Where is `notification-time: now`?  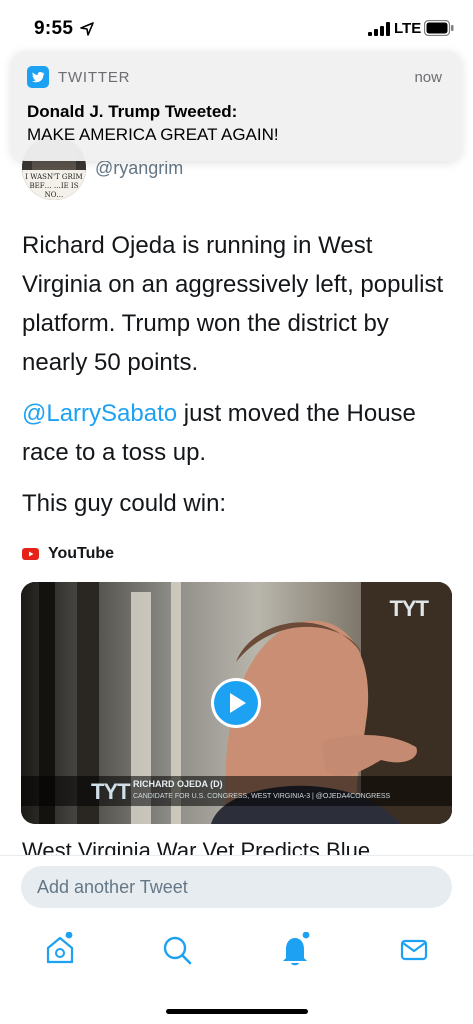
notification-time: now is located at coordinates (428, 77).